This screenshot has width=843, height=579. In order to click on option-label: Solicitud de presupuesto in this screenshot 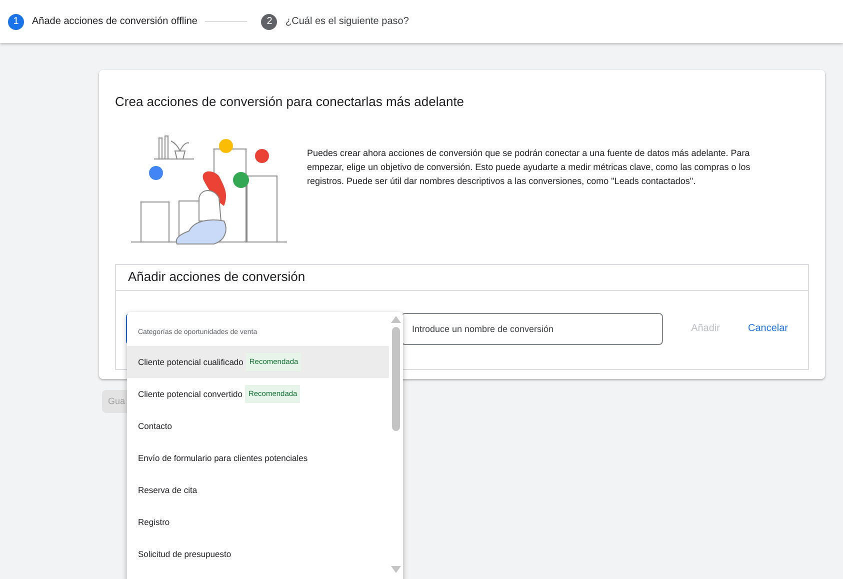, I will do `click(185, 554)`.